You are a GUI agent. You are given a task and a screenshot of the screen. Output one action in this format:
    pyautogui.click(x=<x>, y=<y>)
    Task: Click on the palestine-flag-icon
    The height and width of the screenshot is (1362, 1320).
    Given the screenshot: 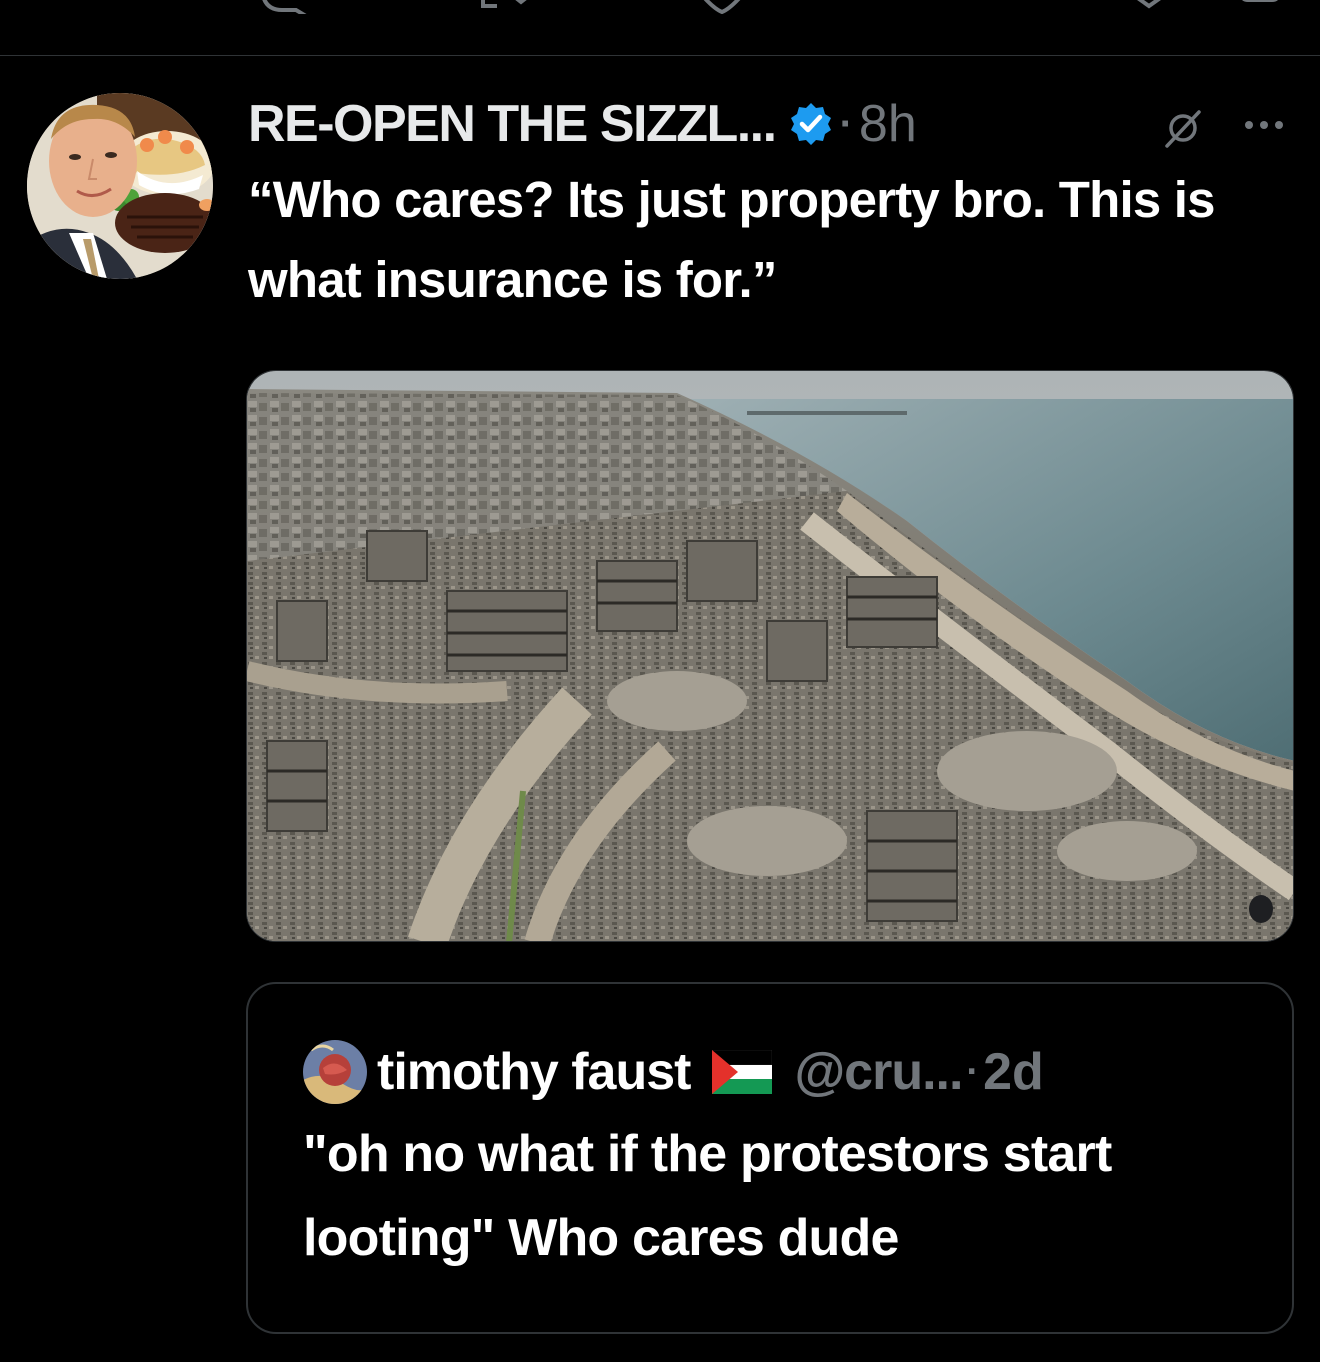 What is the action you would take?
    pyautogui.click(x=742, y=1072)
    